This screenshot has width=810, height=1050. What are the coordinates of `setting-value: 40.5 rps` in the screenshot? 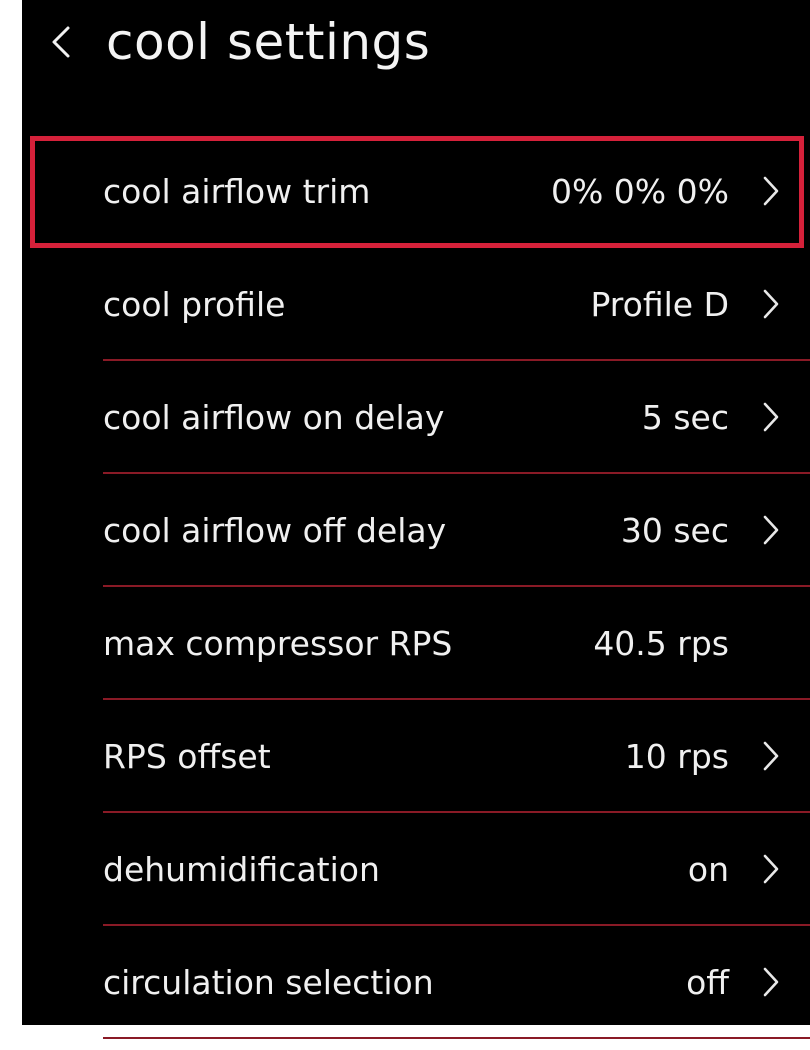 It's located at (661, 643).